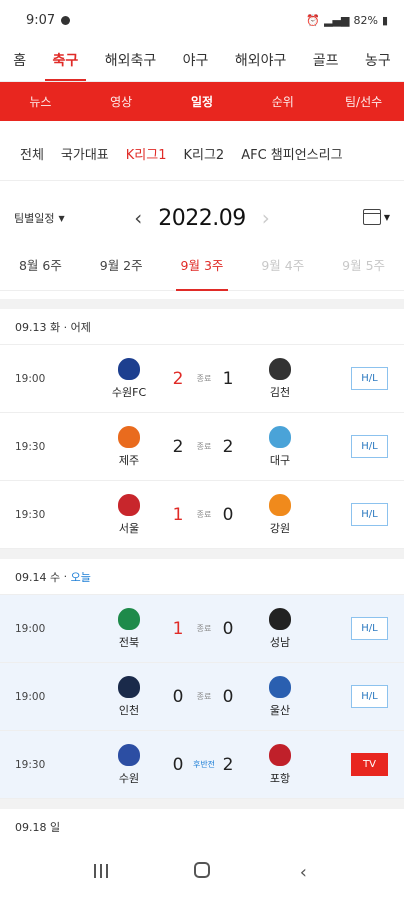  I want to click on match-row: 19:30 제주 2 종료 2 대구 H/L, so click(202, 447).